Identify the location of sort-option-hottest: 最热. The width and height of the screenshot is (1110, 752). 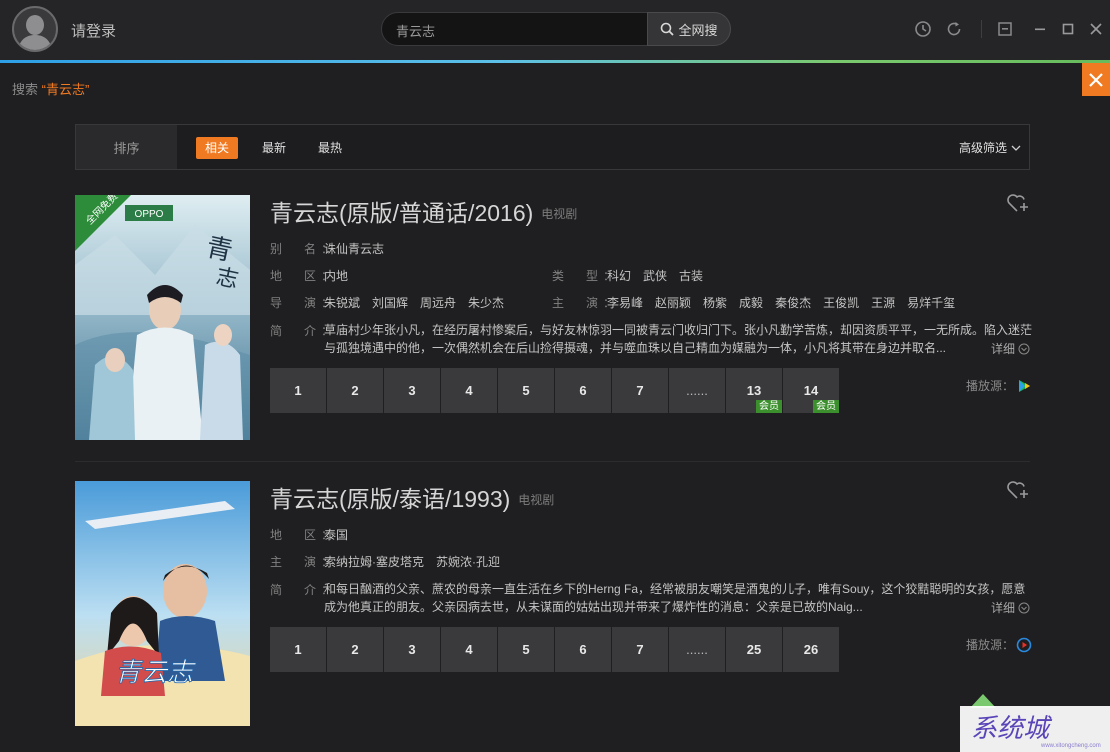
(330, 148).